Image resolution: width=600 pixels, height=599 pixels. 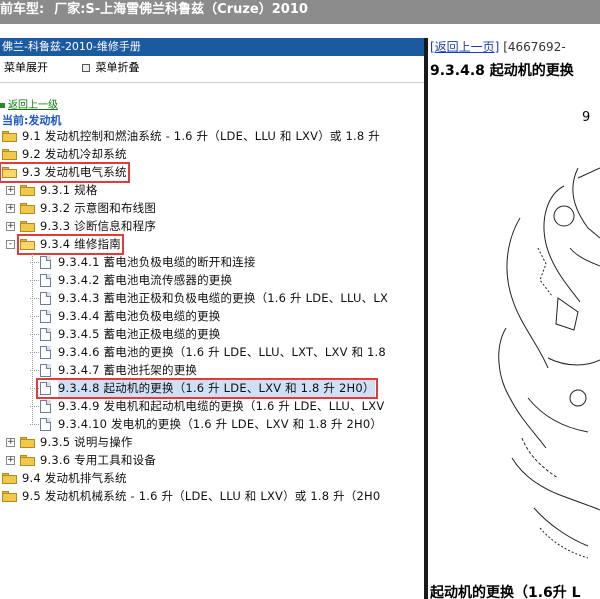 What do you see at coordinates (98, 208) in the screenshot?
I see `tree-item-label: 9.3.2 示意图和布线图` at bounding box center [98, 208].